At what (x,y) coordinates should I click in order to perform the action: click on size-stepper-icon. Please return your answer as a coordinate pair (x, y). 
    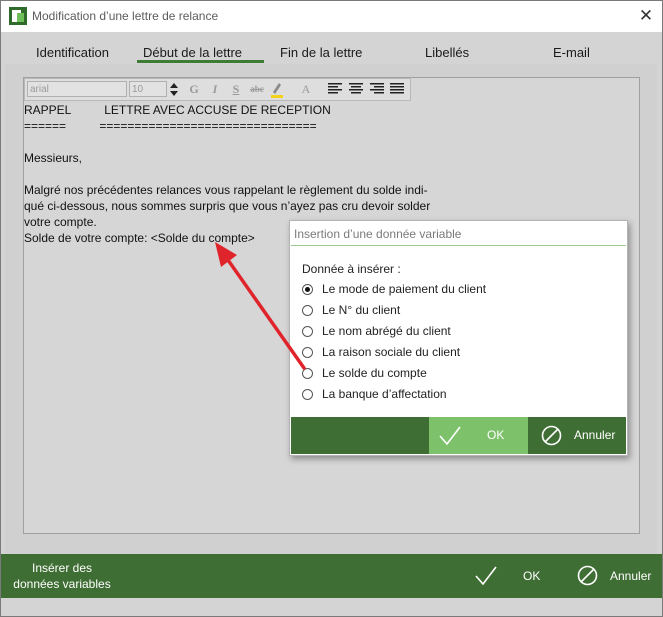
    Looking at the image, I should click on (174, 89).